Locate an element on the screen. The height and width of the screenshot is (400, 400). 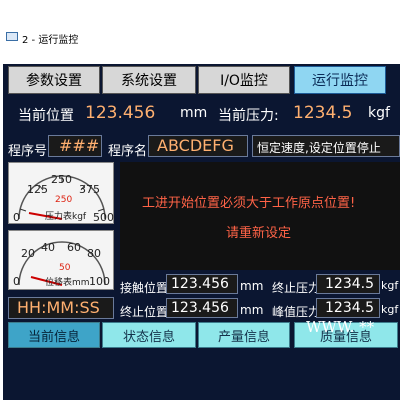
watermark: WWW. ** is located at coordinates (340, 327).